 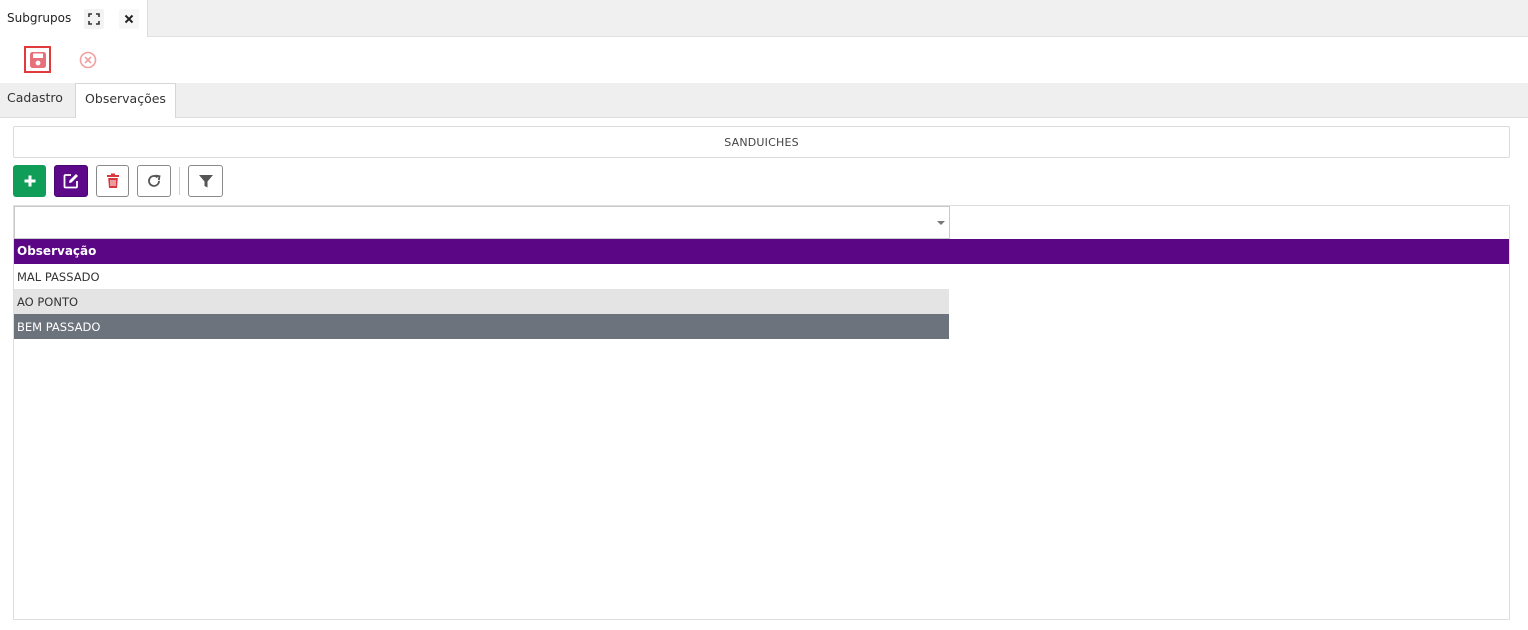 I want to click on refresh-button, so click(x=154, y=181).